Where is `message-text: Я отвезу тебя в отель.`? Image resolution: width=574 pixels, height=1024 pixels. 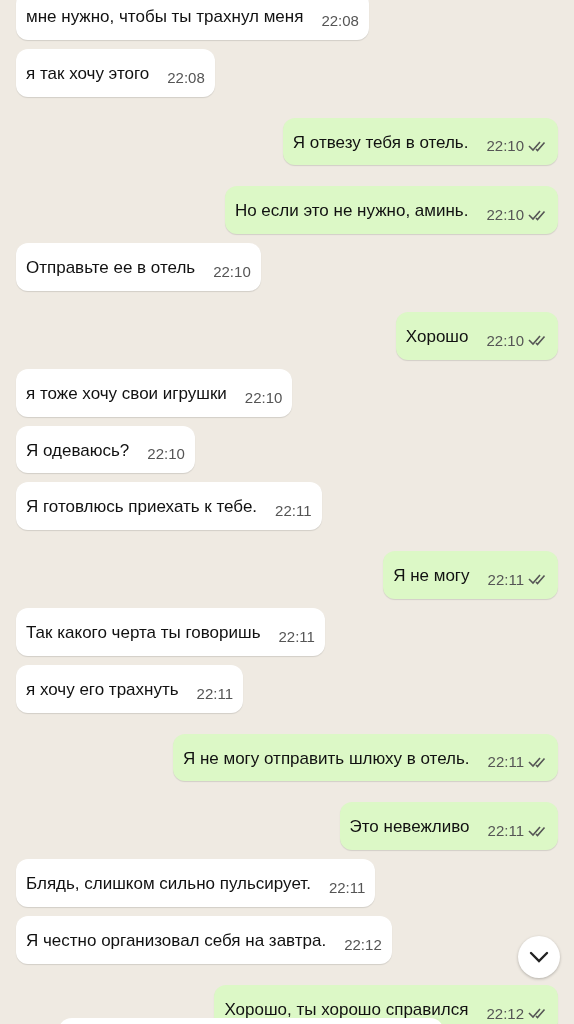
message-text: Я отвезу тебя в отель. is located at coordinates (380, 142).